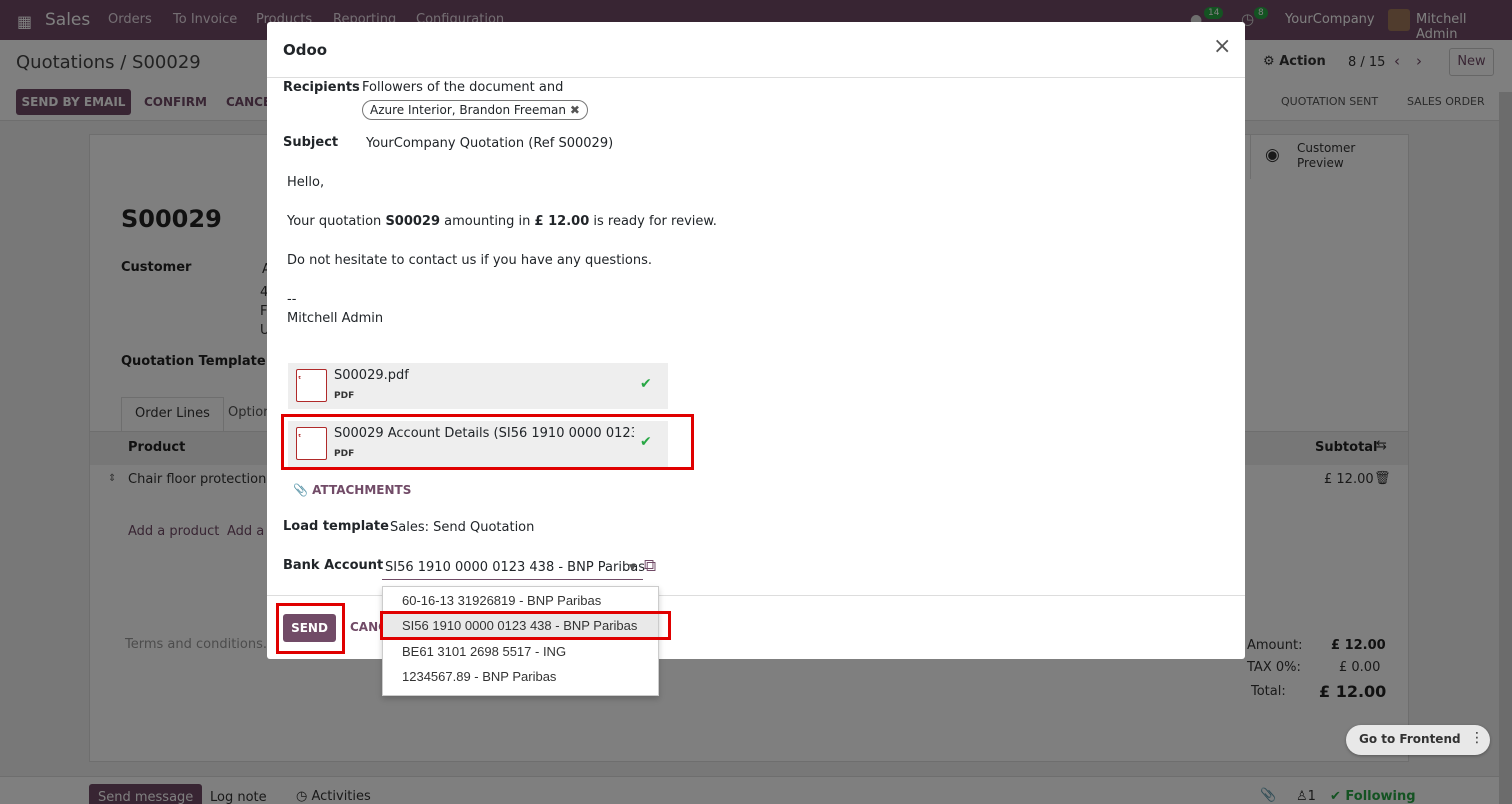  I want to click on bank-option: 60-16-13 31926819 - BNP Paribas, so click(520, 601).